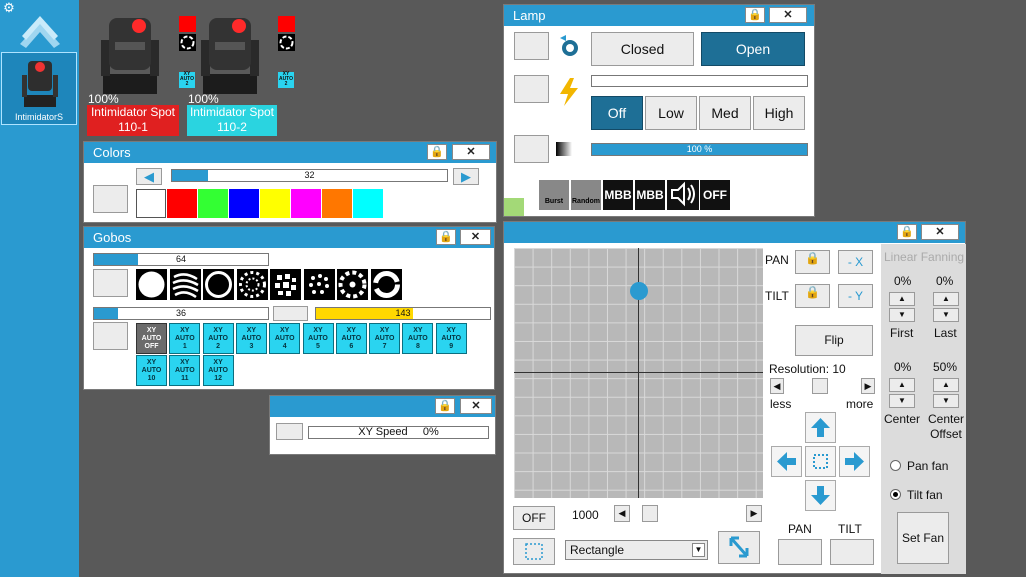  What do you see at coordinates (351, 338) in the screenshot?
I see `xy-auto-button: XY AUTO 6` at bounding box center [351, 338].